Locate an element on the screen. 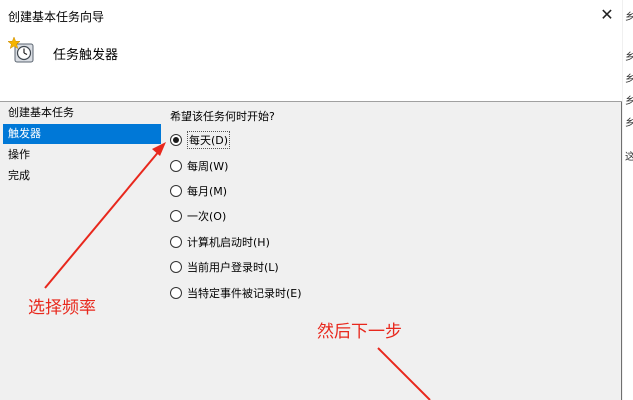  radio-daily is located at coordinates (176, 140).